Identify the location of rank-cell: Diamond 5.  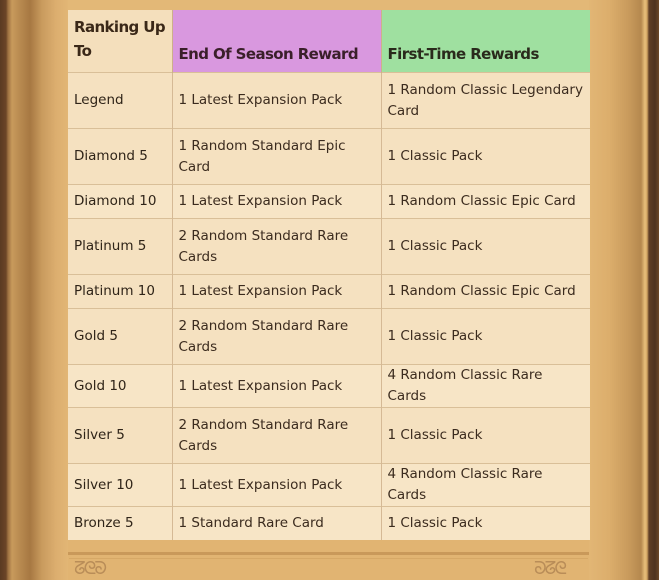
(120, 156).